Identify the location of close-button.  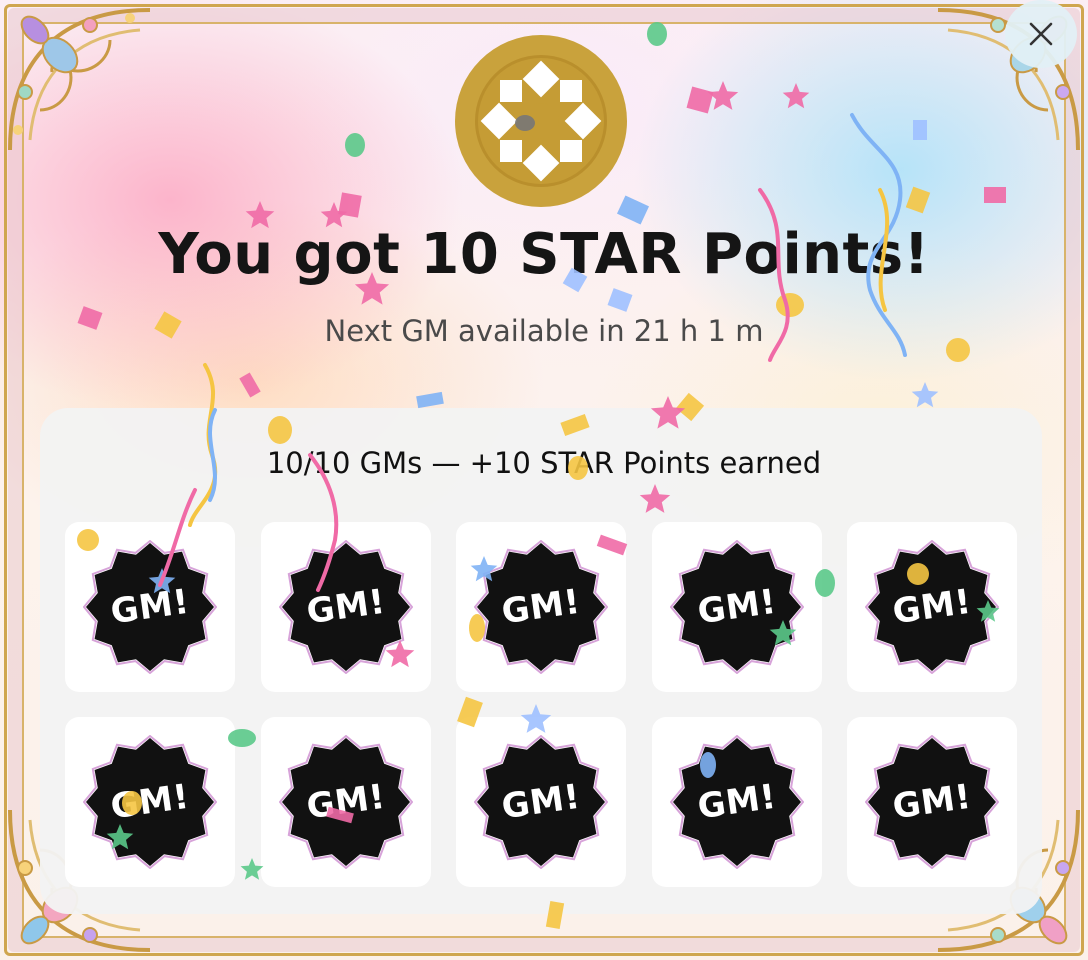
(1041, 34).